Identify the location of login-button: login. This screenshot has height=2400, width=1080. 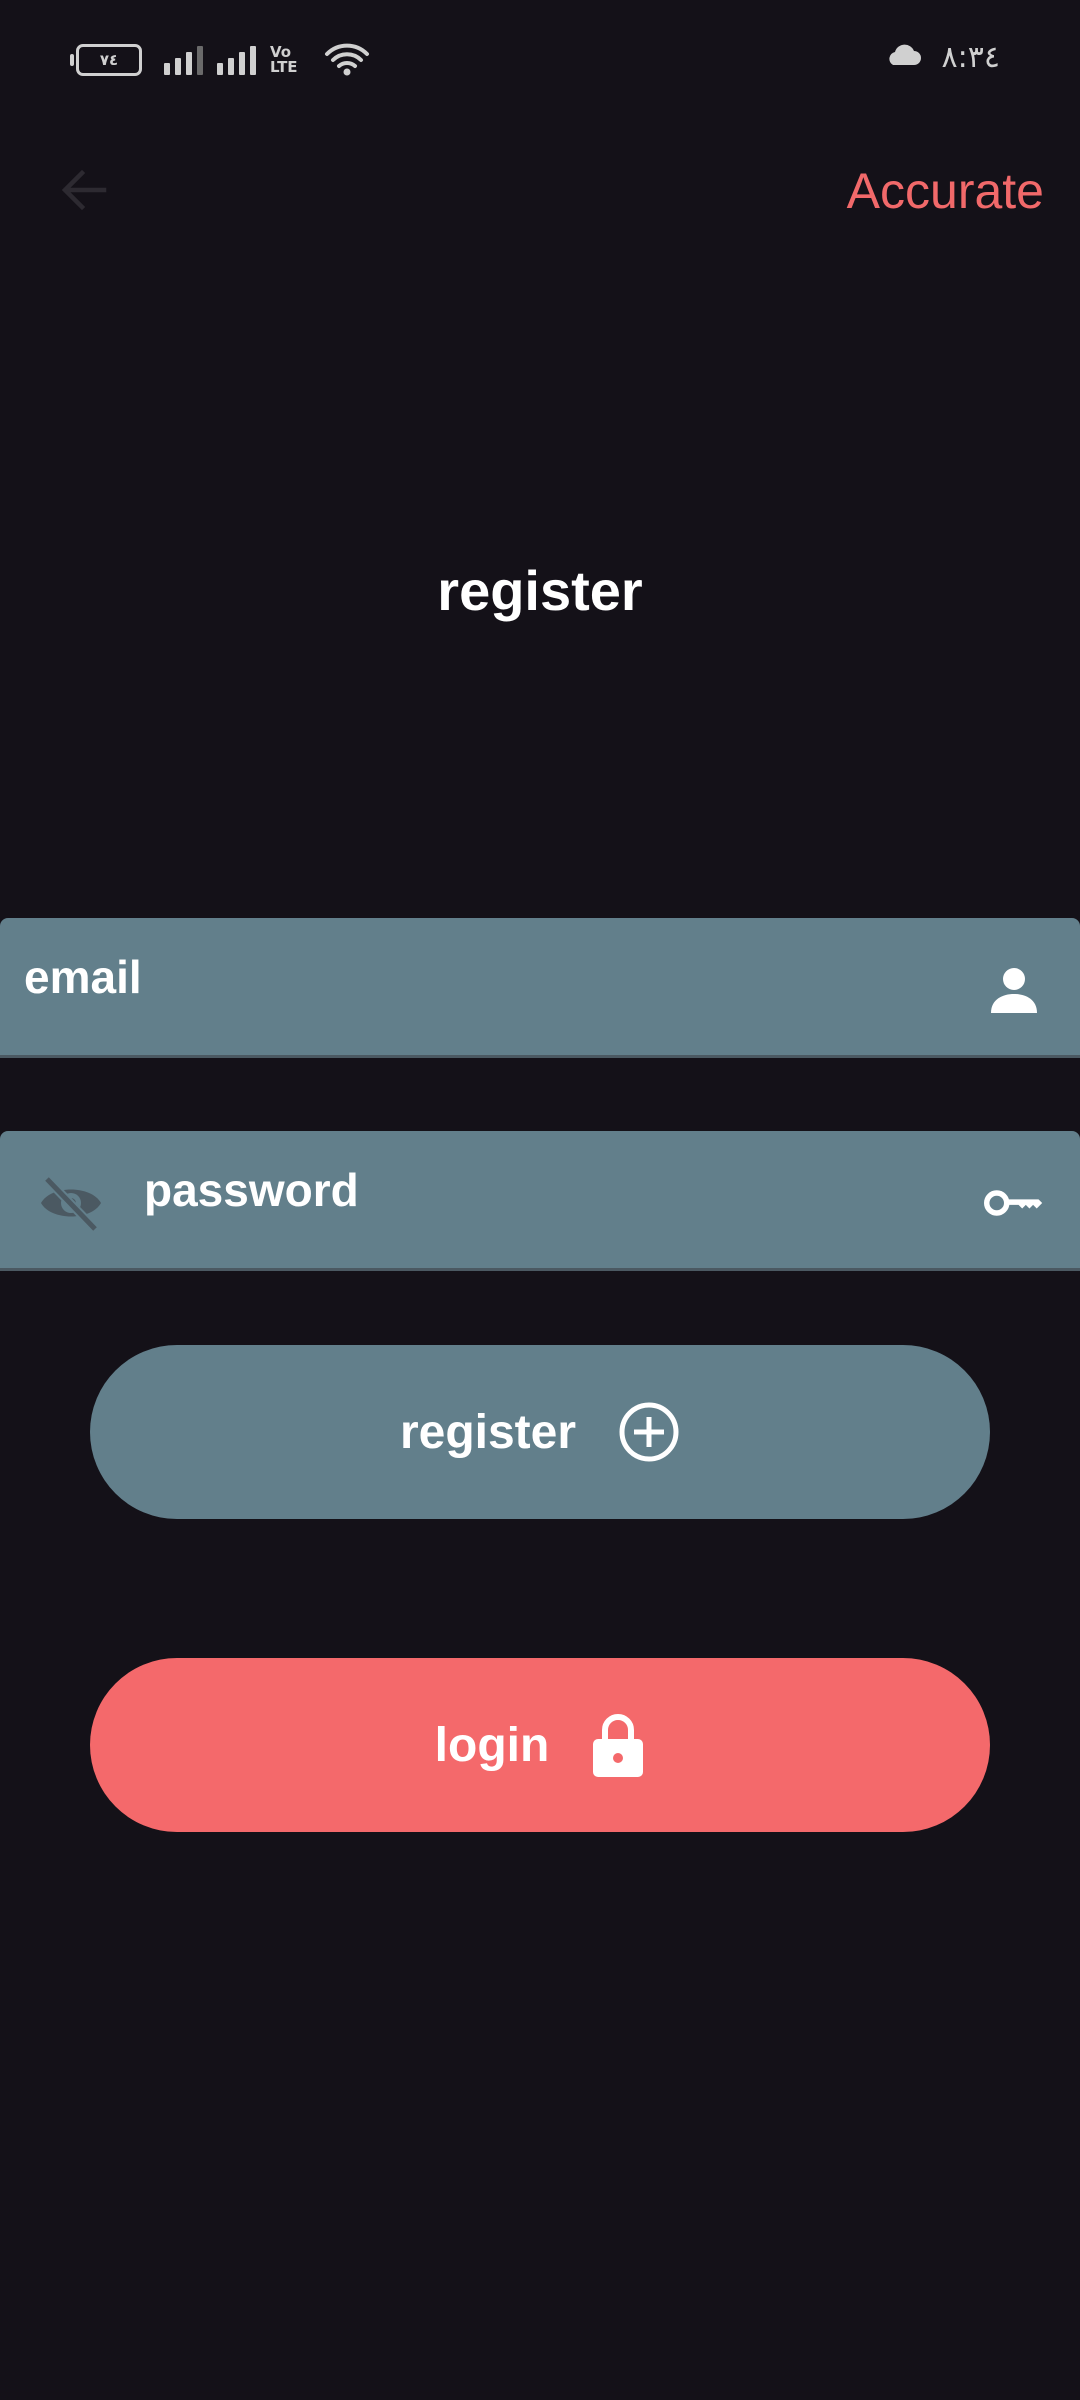
(540, 1745).